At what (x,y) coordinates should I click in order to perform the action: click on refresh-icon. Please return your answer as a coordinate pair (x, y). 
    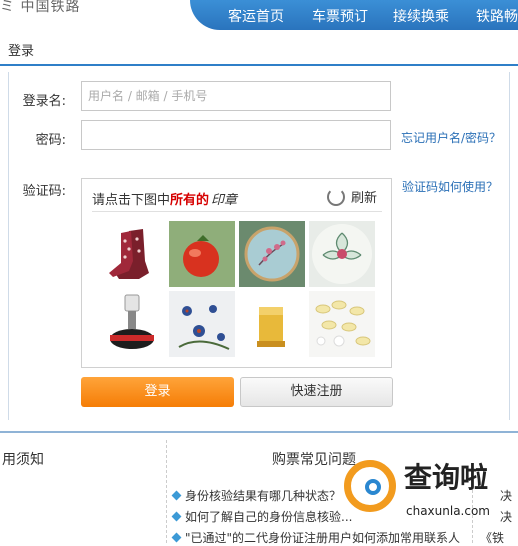
    Looking at the image, I should click on (335, 196).